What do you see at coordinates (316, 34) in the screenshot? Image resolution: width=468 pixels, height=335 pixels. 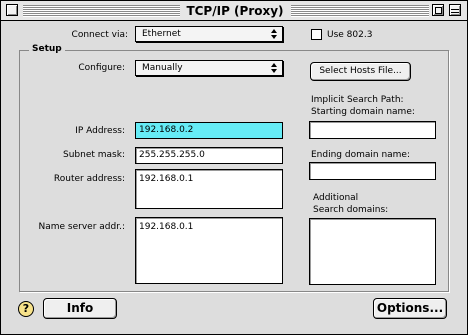 I see `use-8023-checkbox` at bounding box center [316, 34].